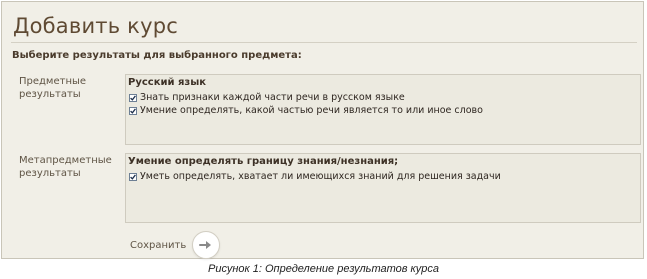  Describe the element at coordinates (65, 167) in the screenshot. I see `meta-results-label: Метапредметные результаты` at that location.